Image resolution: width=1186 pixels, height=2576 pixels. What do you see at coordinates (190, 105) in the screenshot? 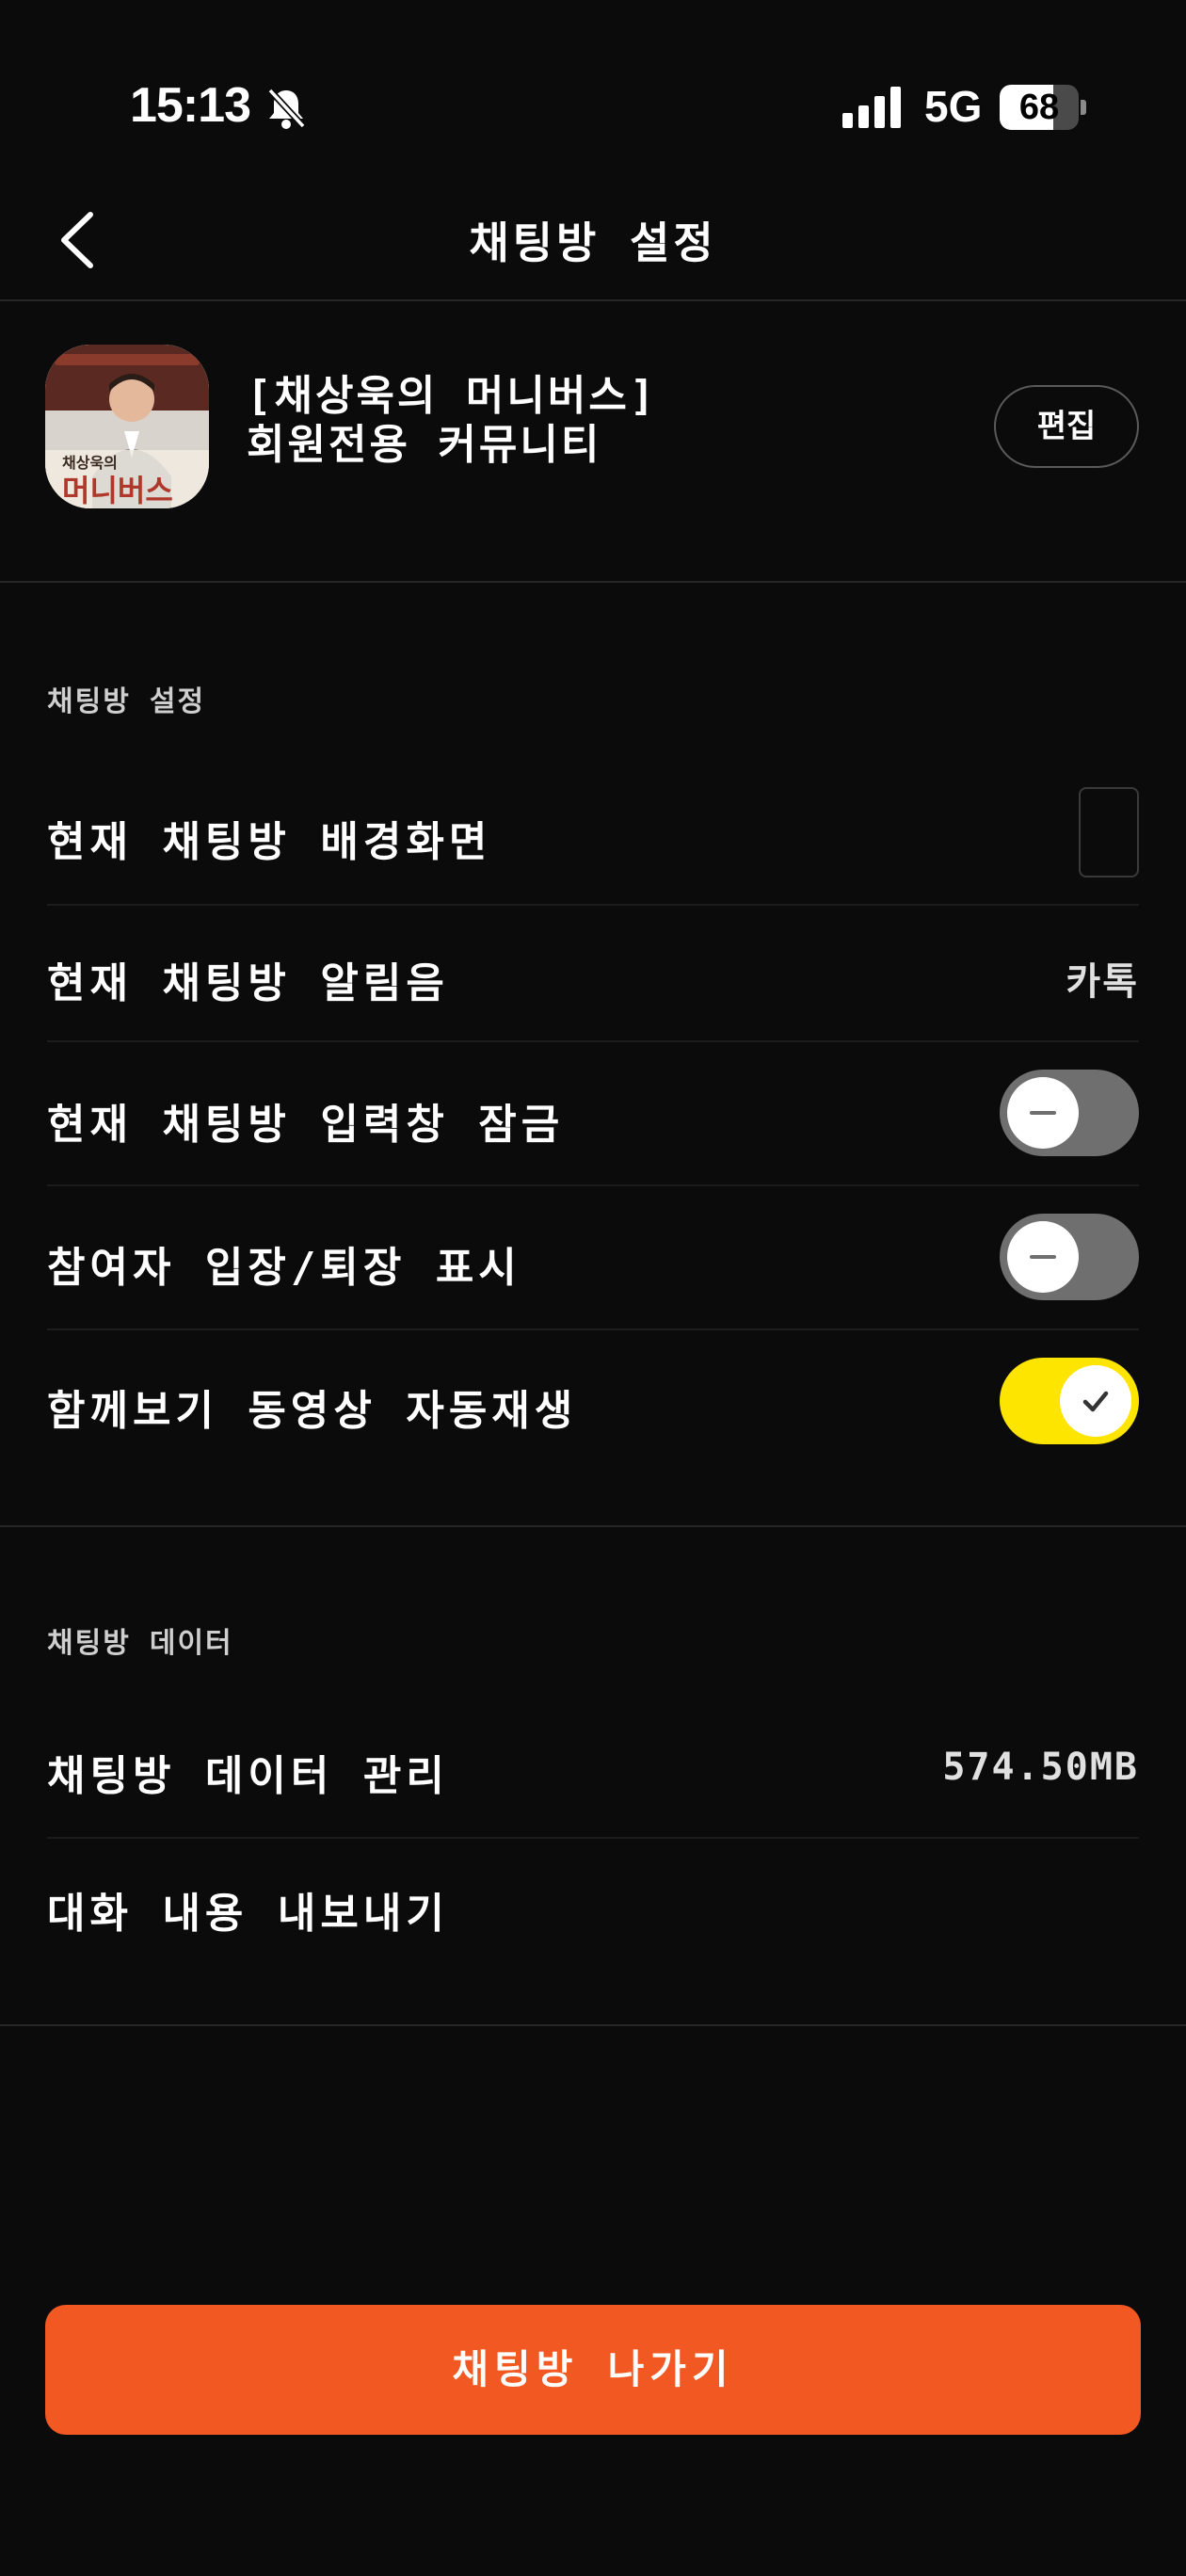
I see `status-time: 15:13` at bounding box center [190, 105].